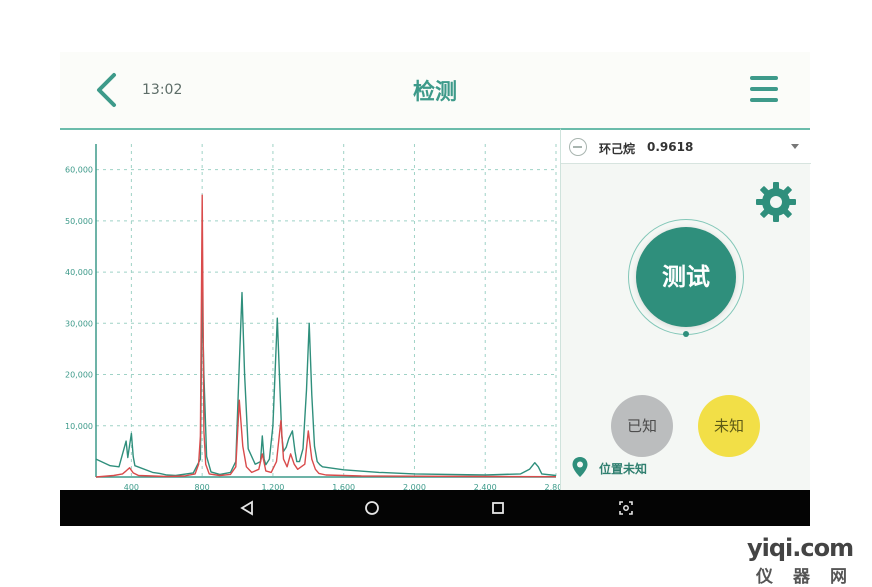  What do you see at coordinates (79, 323) in the screenshot?
I see `y-tick-label: 30,000` at bounding box center [79, 323].